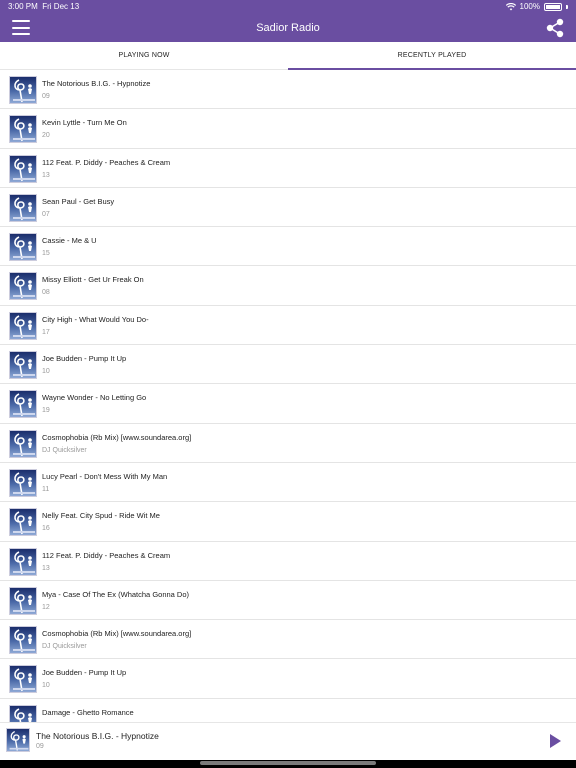  I want to click on now-playing-subtitle: 09, so click(40, 746).